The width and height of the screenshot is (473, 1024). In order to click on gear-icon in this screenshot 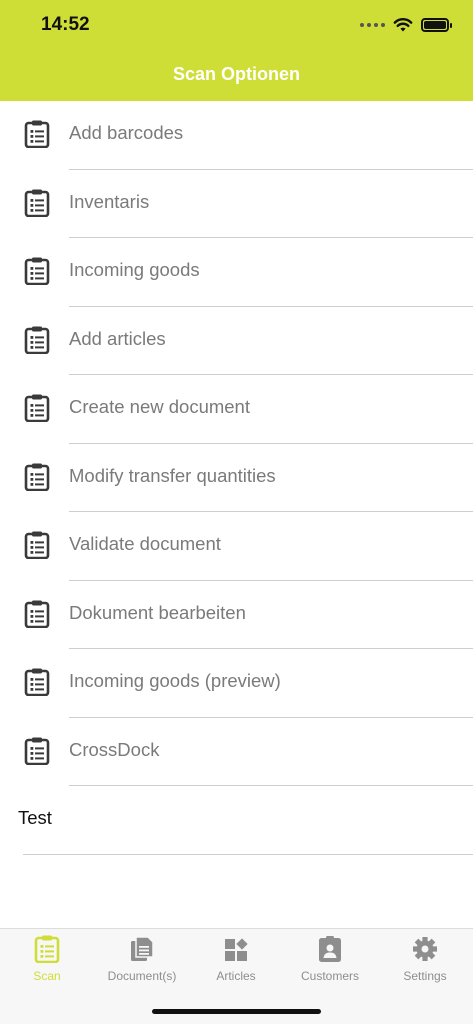, I will do `click(425, 949)`.